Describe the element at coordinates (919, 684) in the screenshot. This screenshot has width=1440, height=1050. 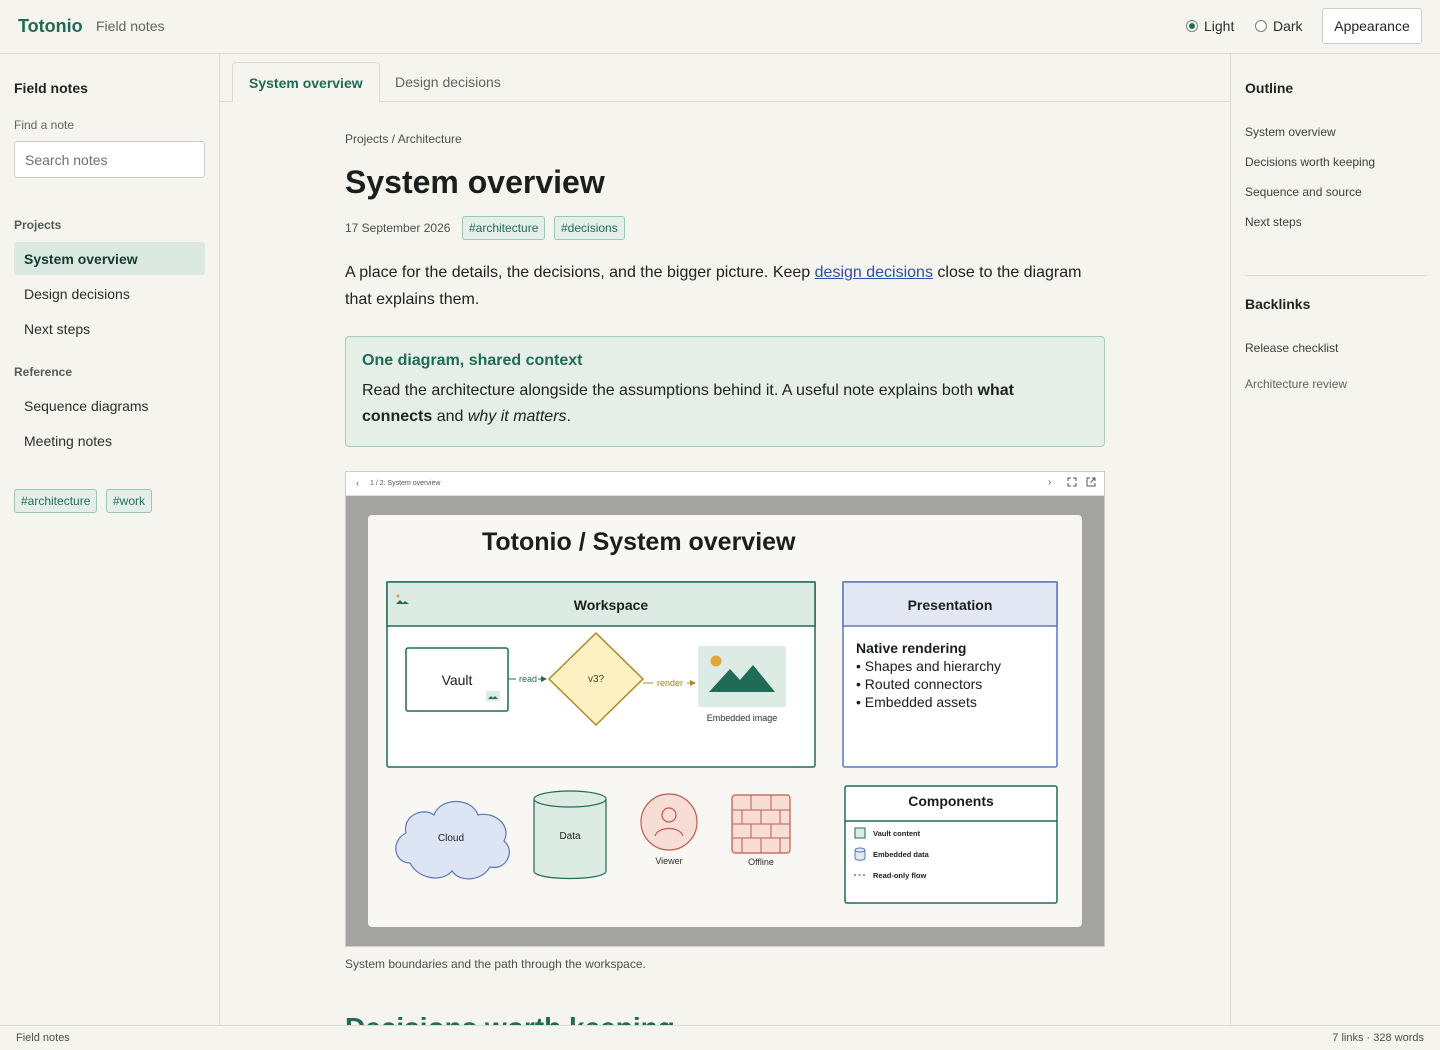
I see `presentation-bullet: • Routed connectors` at that location.